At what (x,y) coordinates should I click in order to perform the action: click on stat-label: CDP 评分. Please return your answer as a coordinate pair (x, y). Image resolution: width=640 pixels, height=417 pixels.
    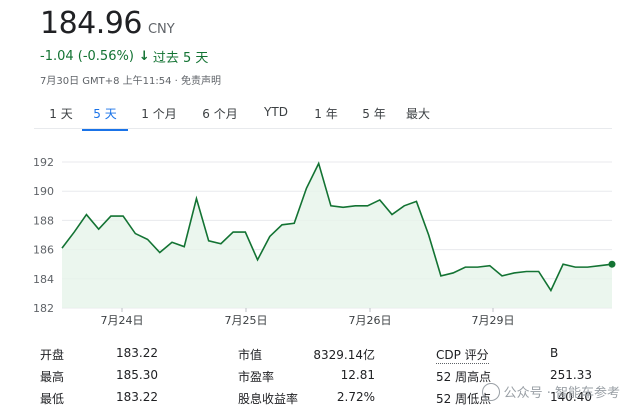
    Looking at the image, I should click on (462, 355).